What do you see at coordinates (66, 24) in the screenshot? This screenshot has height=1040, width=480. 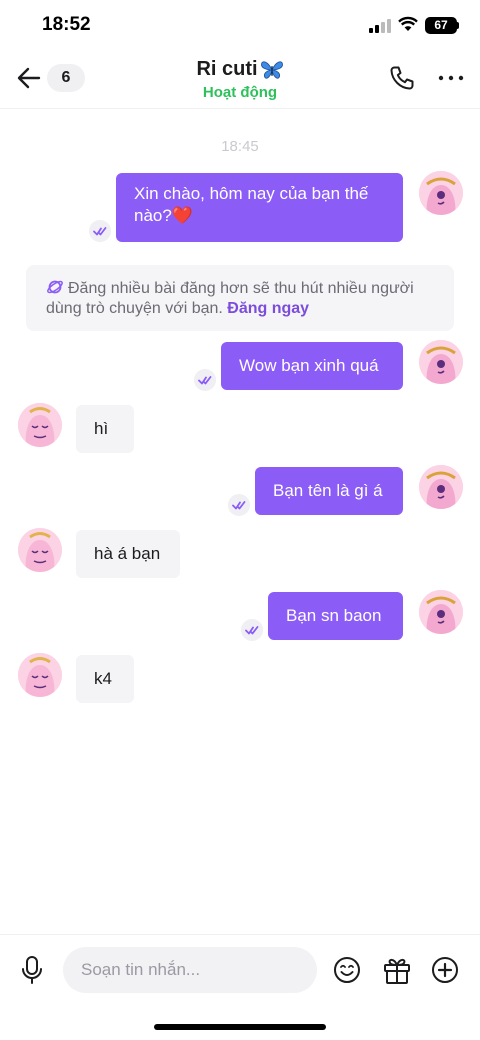 I see `status-time: 18:52` at bounding box center [66, 24].